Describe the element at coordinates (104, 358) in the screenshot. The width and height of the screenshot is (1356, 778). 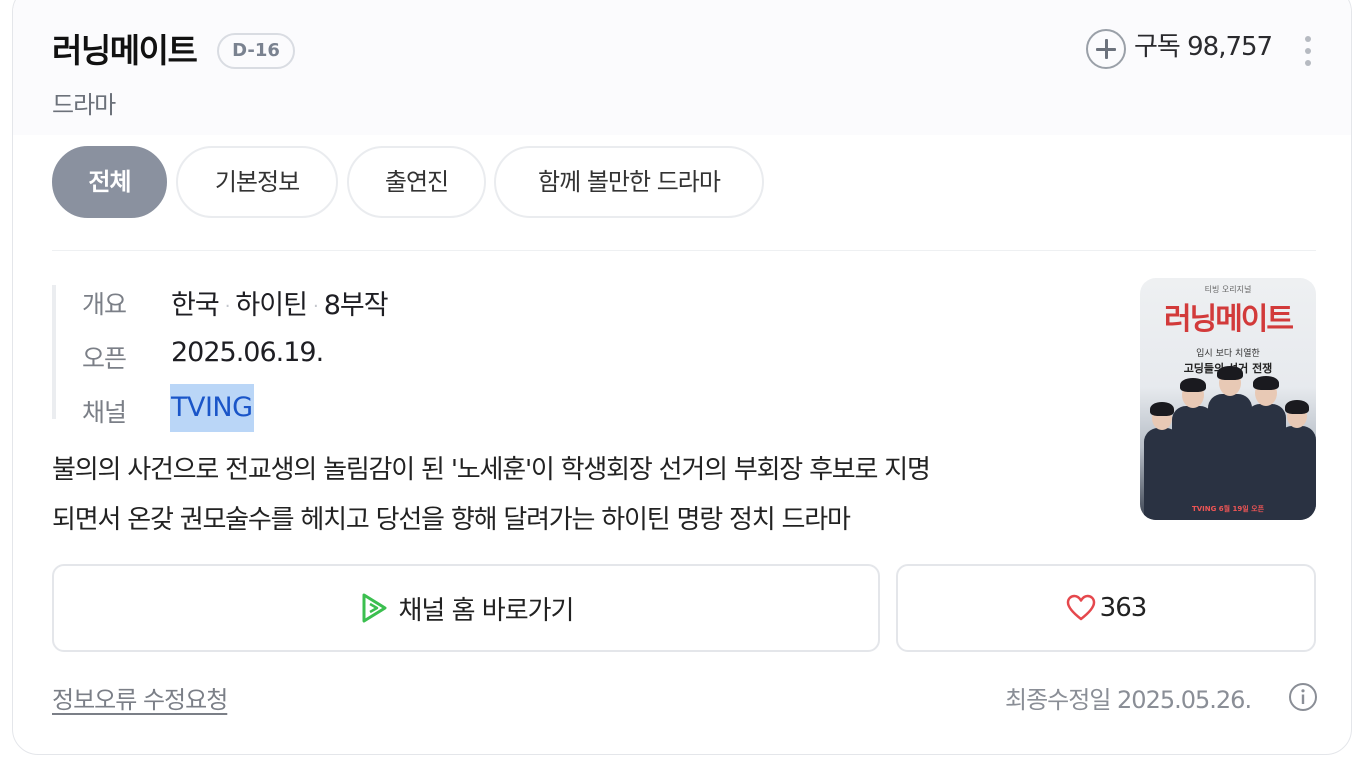
I see `open-label: 오픈` at that location.